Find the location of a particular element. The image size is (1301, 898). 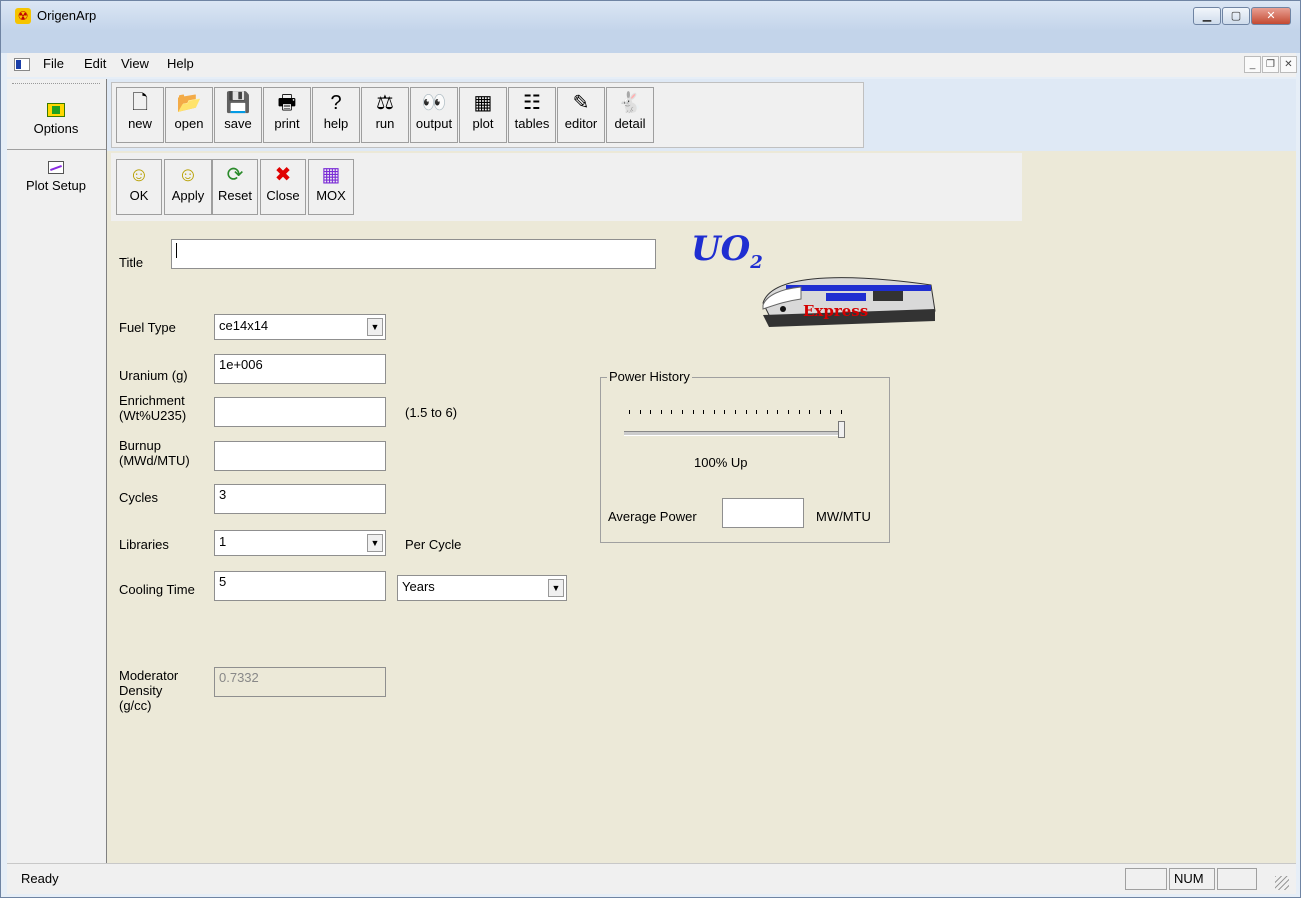

libraries-select: 1 ▼ is located at coordinates (300, 543).